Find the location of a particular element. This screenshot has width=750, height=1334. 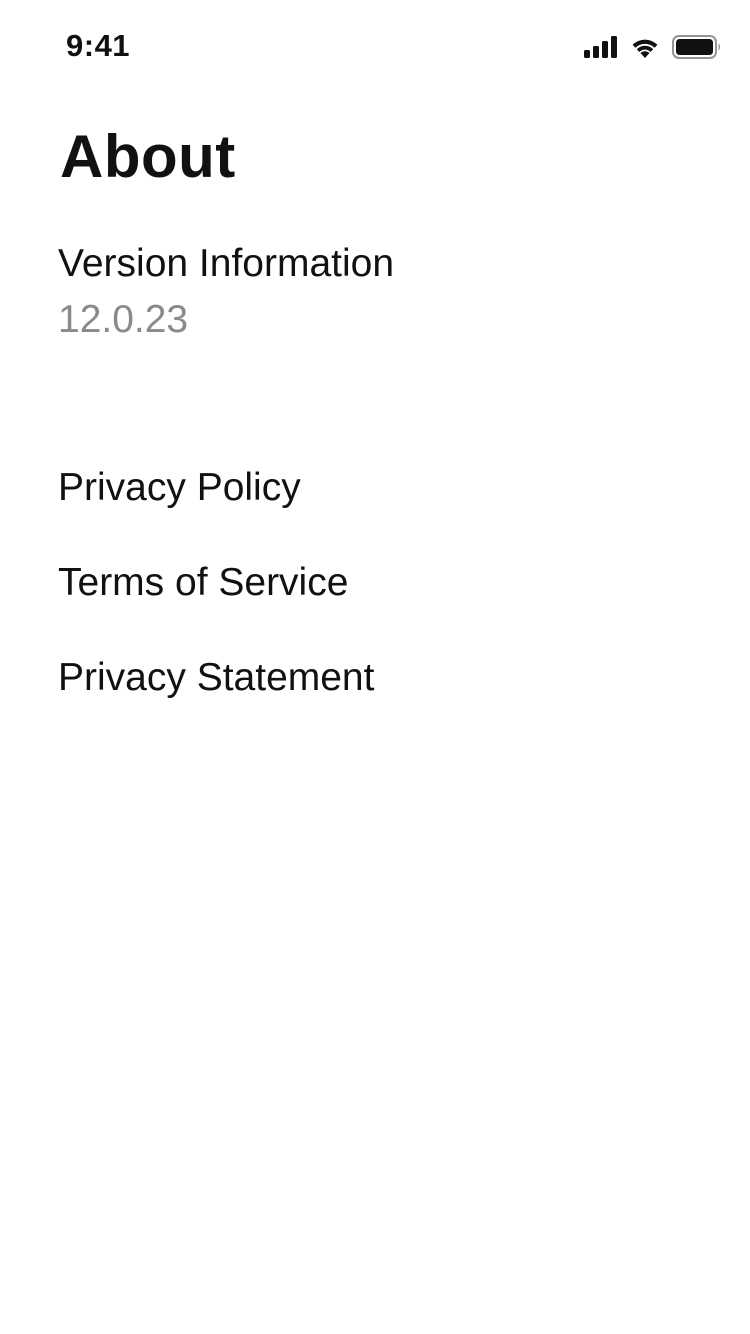

privacy-policy-link: Privacy Policy is located at coordinates (374, 487).